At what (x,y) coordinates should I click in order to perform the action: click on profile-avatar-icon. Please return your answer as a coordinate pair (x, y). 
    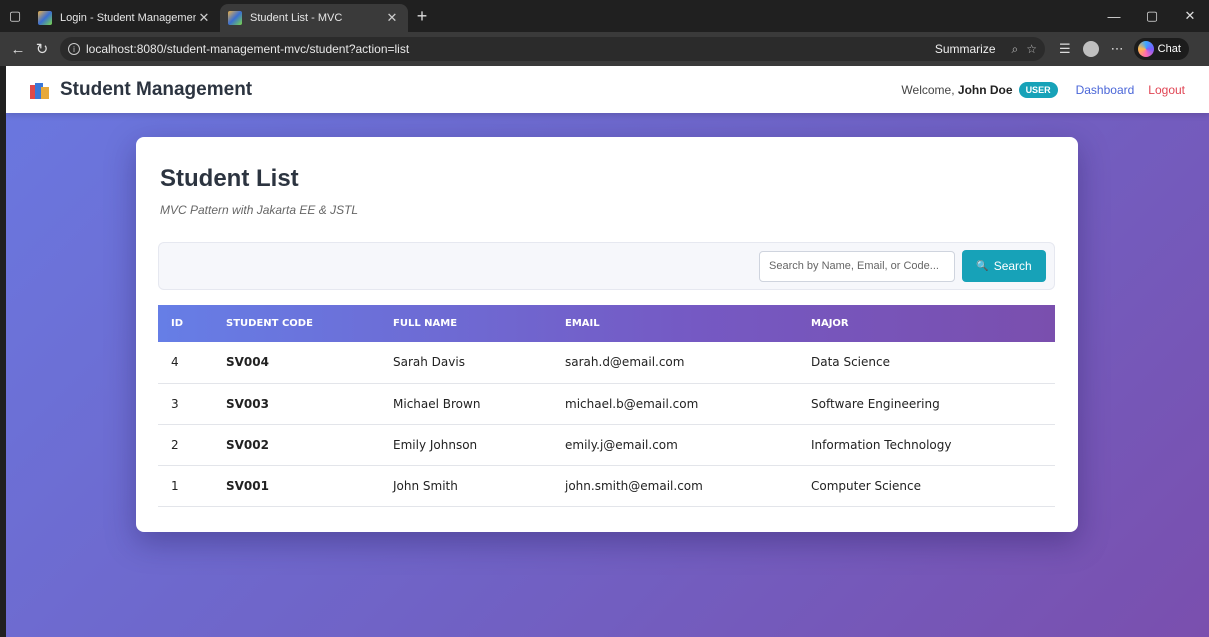
    Looking at the image, I should click on (1090, 49).